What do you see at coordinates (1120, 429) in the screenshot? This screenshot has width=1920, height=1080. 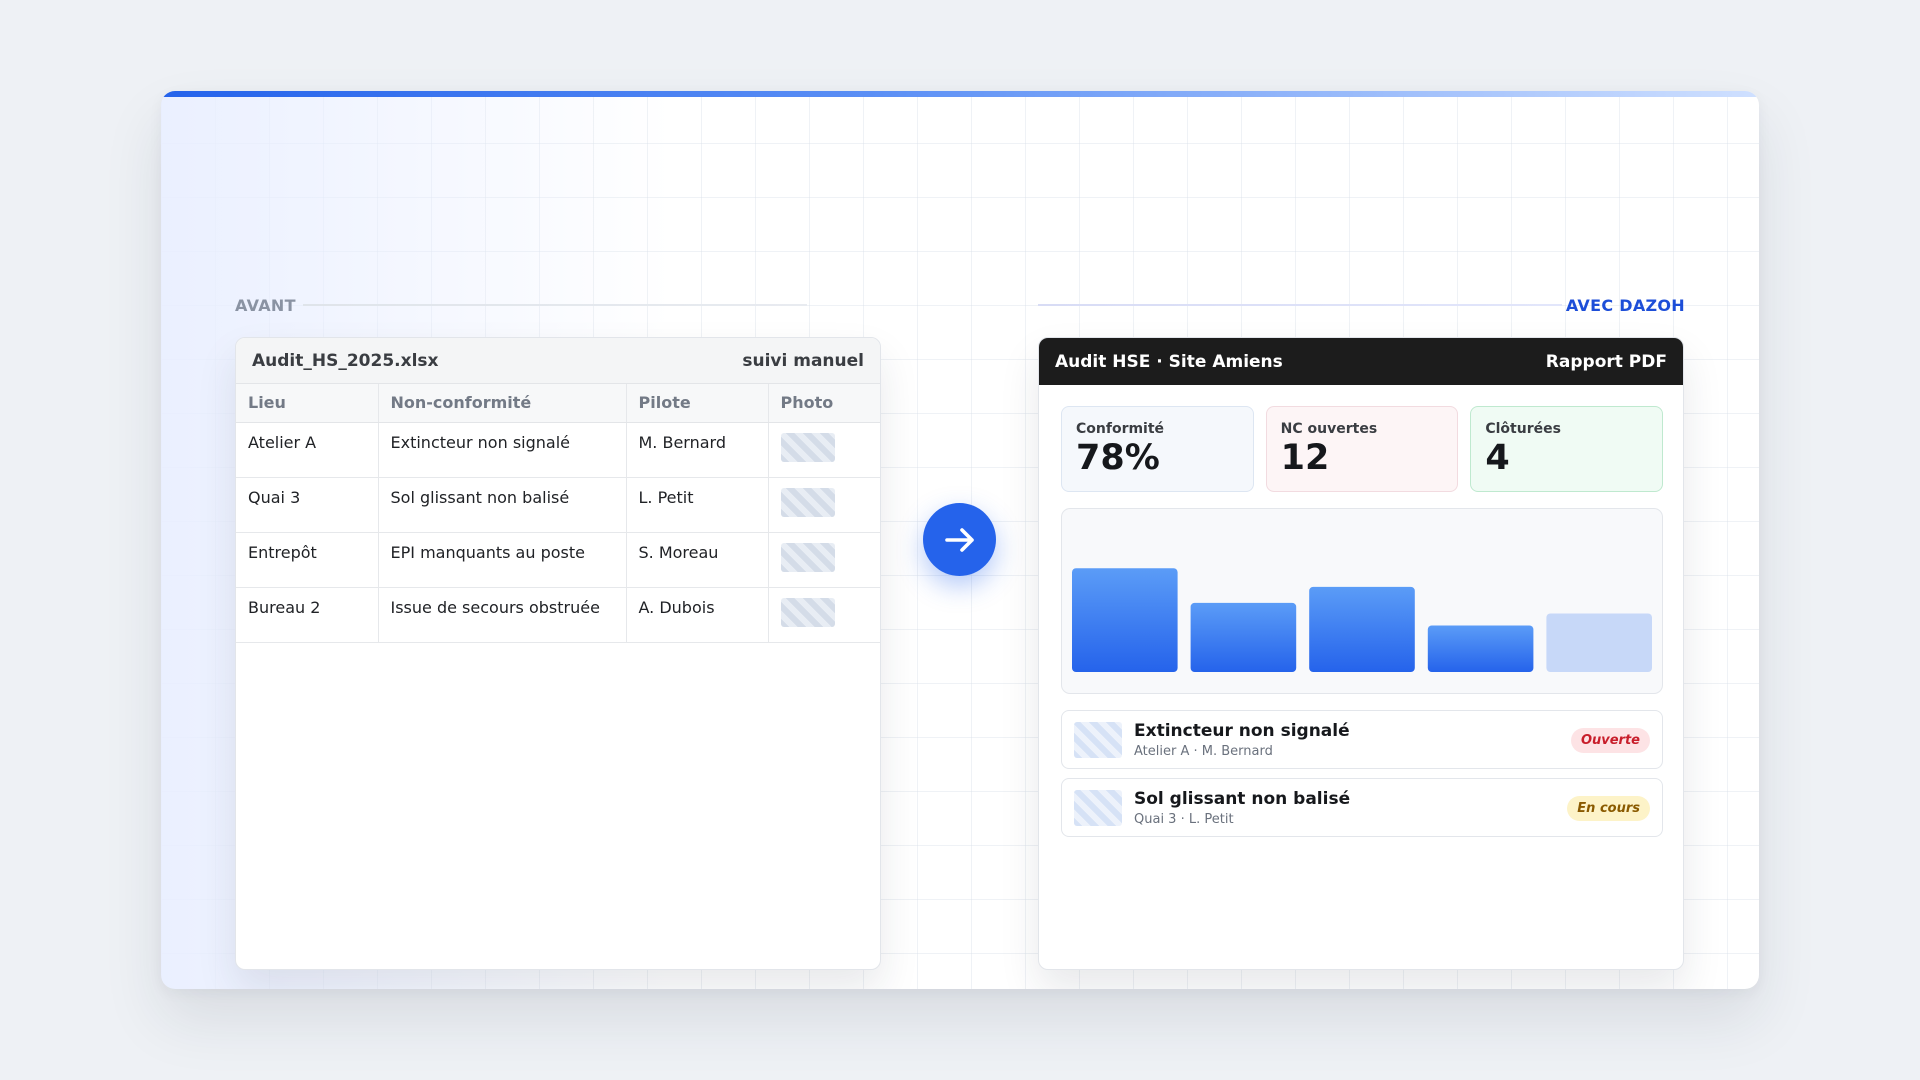 I see `kpi-label: Conformité` at bounding box center [1120, 429].